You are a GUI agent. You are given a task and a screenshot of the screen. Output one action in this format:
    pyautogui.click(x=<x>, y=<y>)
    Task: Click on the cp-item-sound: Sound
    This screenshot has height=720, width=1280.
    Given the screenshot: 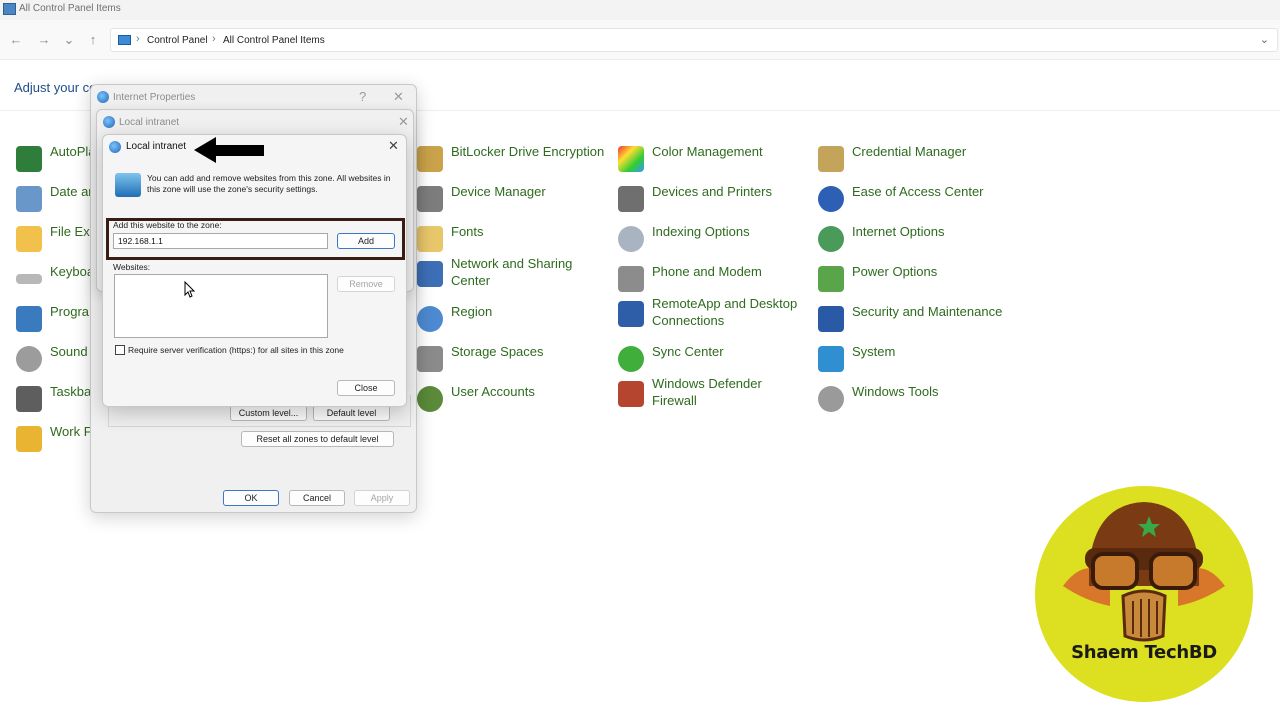 What is the action you would take?
    pyautogui.click(x=56, y=360)
    